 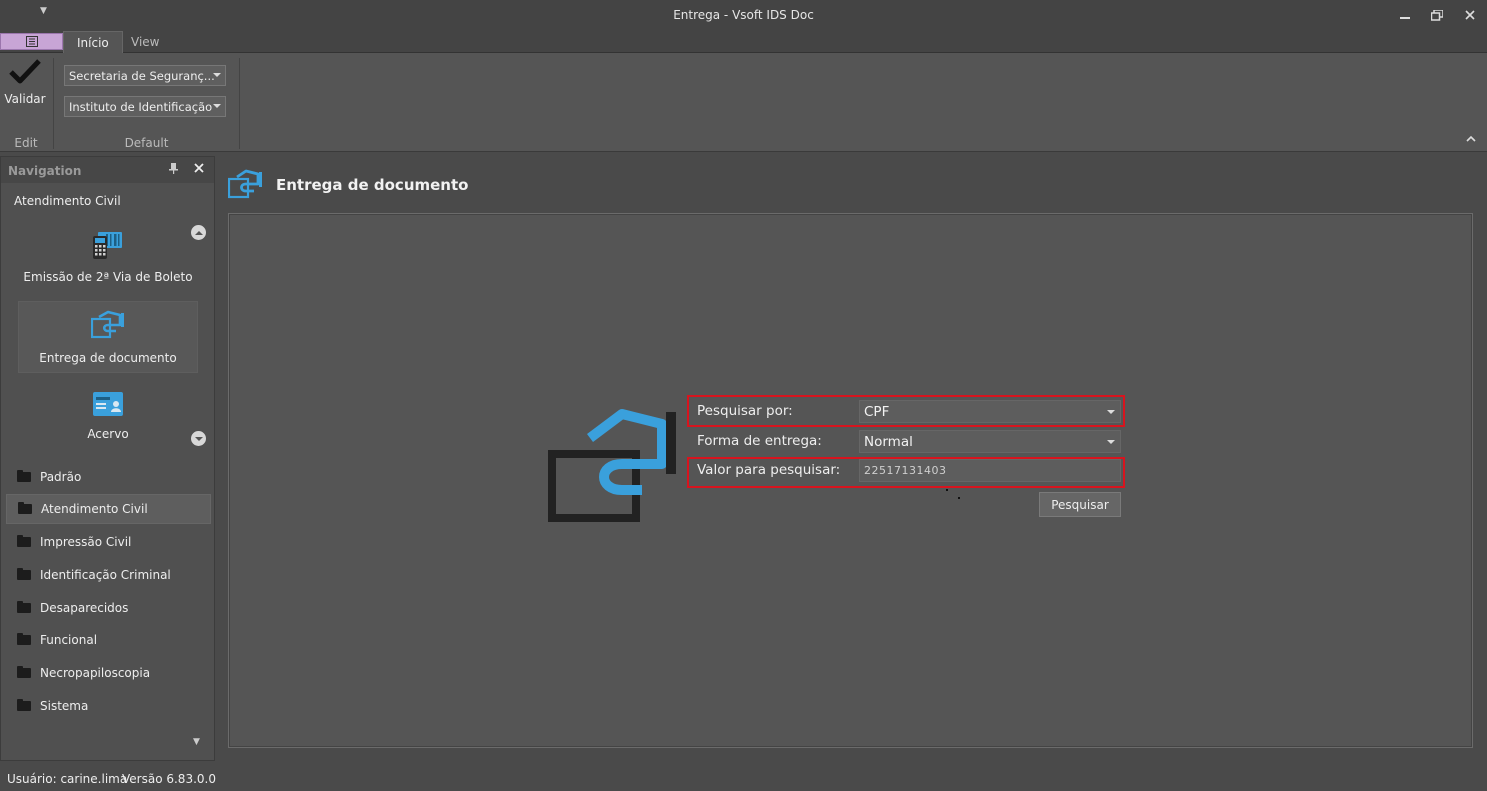 I want to click on nav-item-entrega-documento: Entrega de documento, so click(x=108, y=337).